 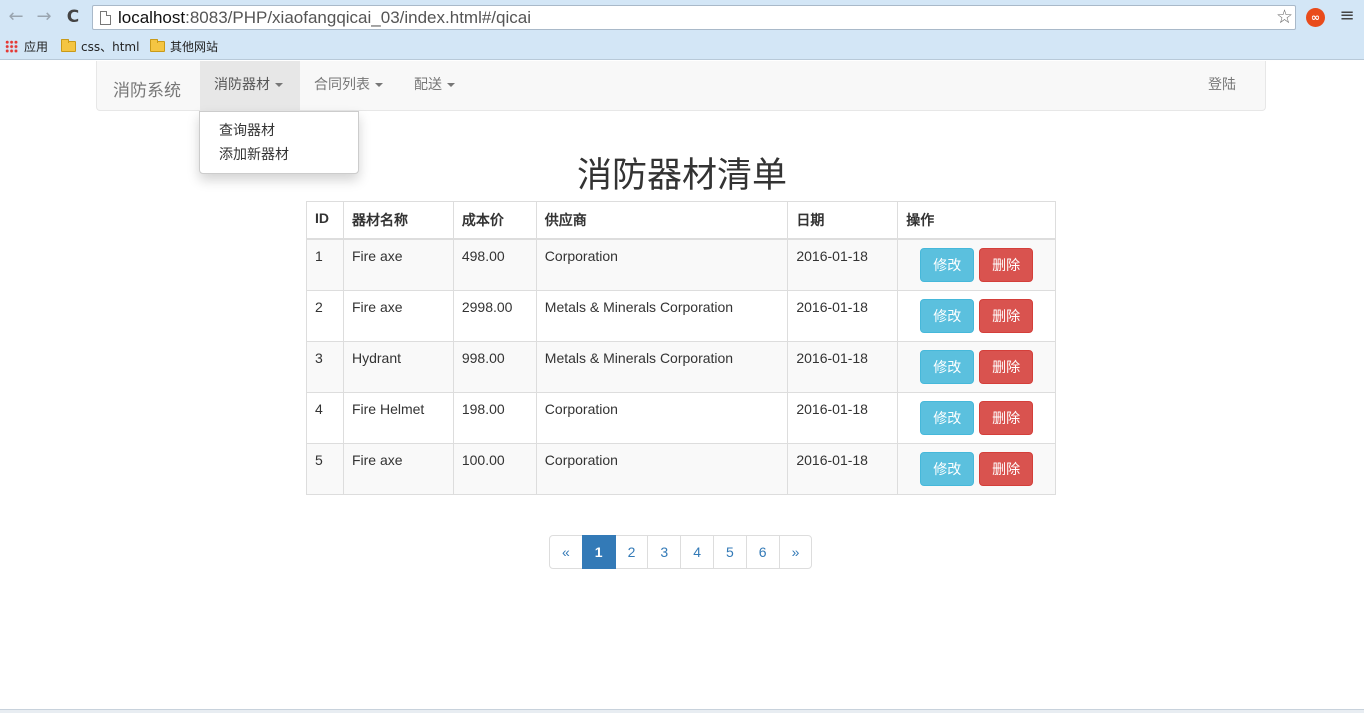 What do you see at coordinates (279, 131) in the screenshot?
I see `dropdown-item-query: 查询器材` at bounding box center [279, 131].